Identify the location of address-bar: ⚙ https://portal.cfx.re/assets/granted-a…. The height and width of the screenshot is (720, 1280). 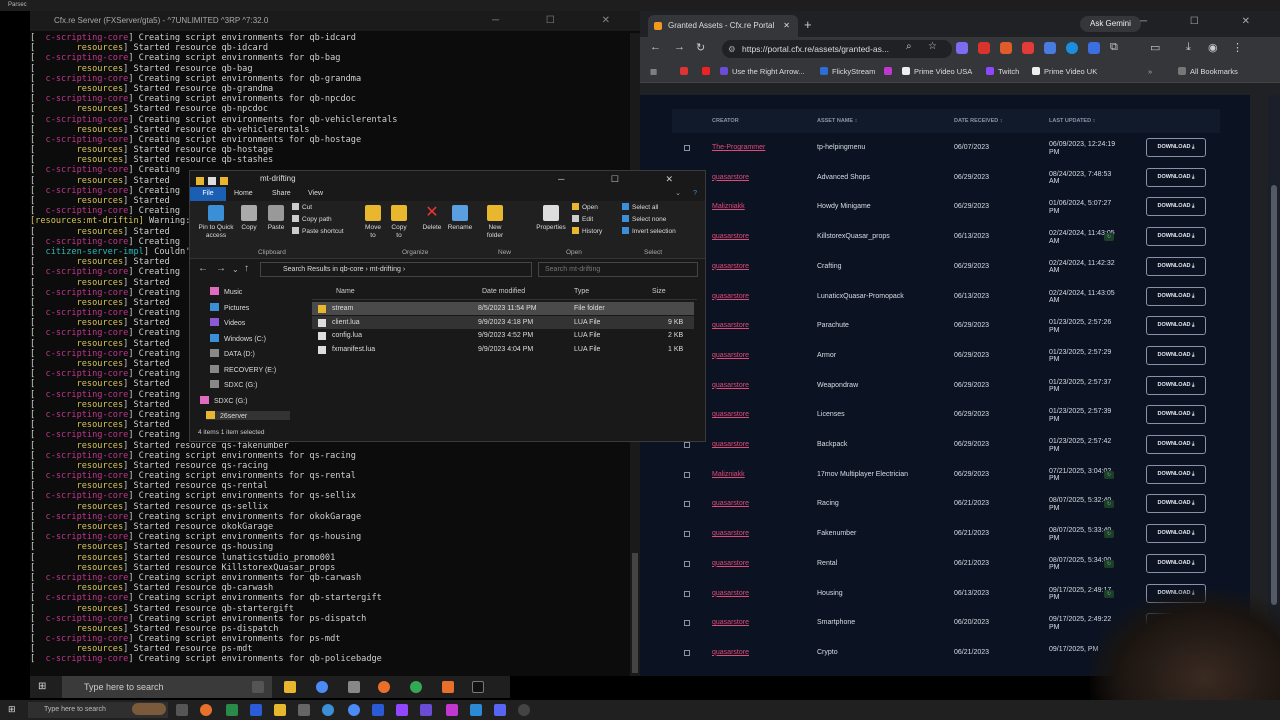
(837, 49).